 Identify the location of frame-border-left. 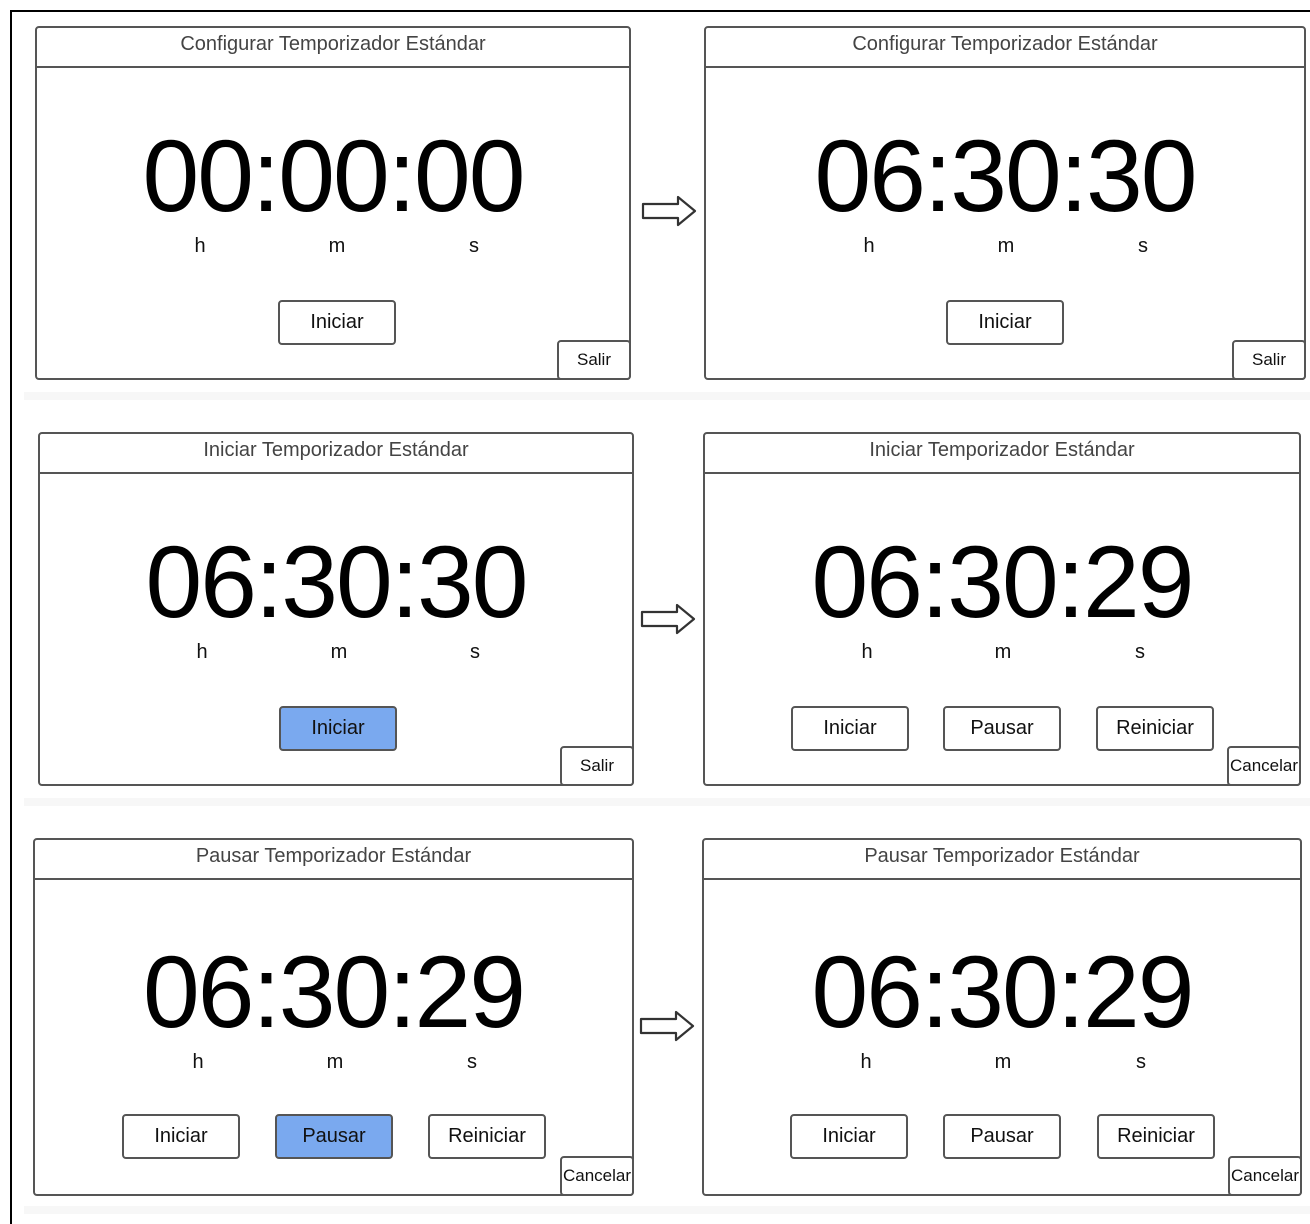
(11, 617).